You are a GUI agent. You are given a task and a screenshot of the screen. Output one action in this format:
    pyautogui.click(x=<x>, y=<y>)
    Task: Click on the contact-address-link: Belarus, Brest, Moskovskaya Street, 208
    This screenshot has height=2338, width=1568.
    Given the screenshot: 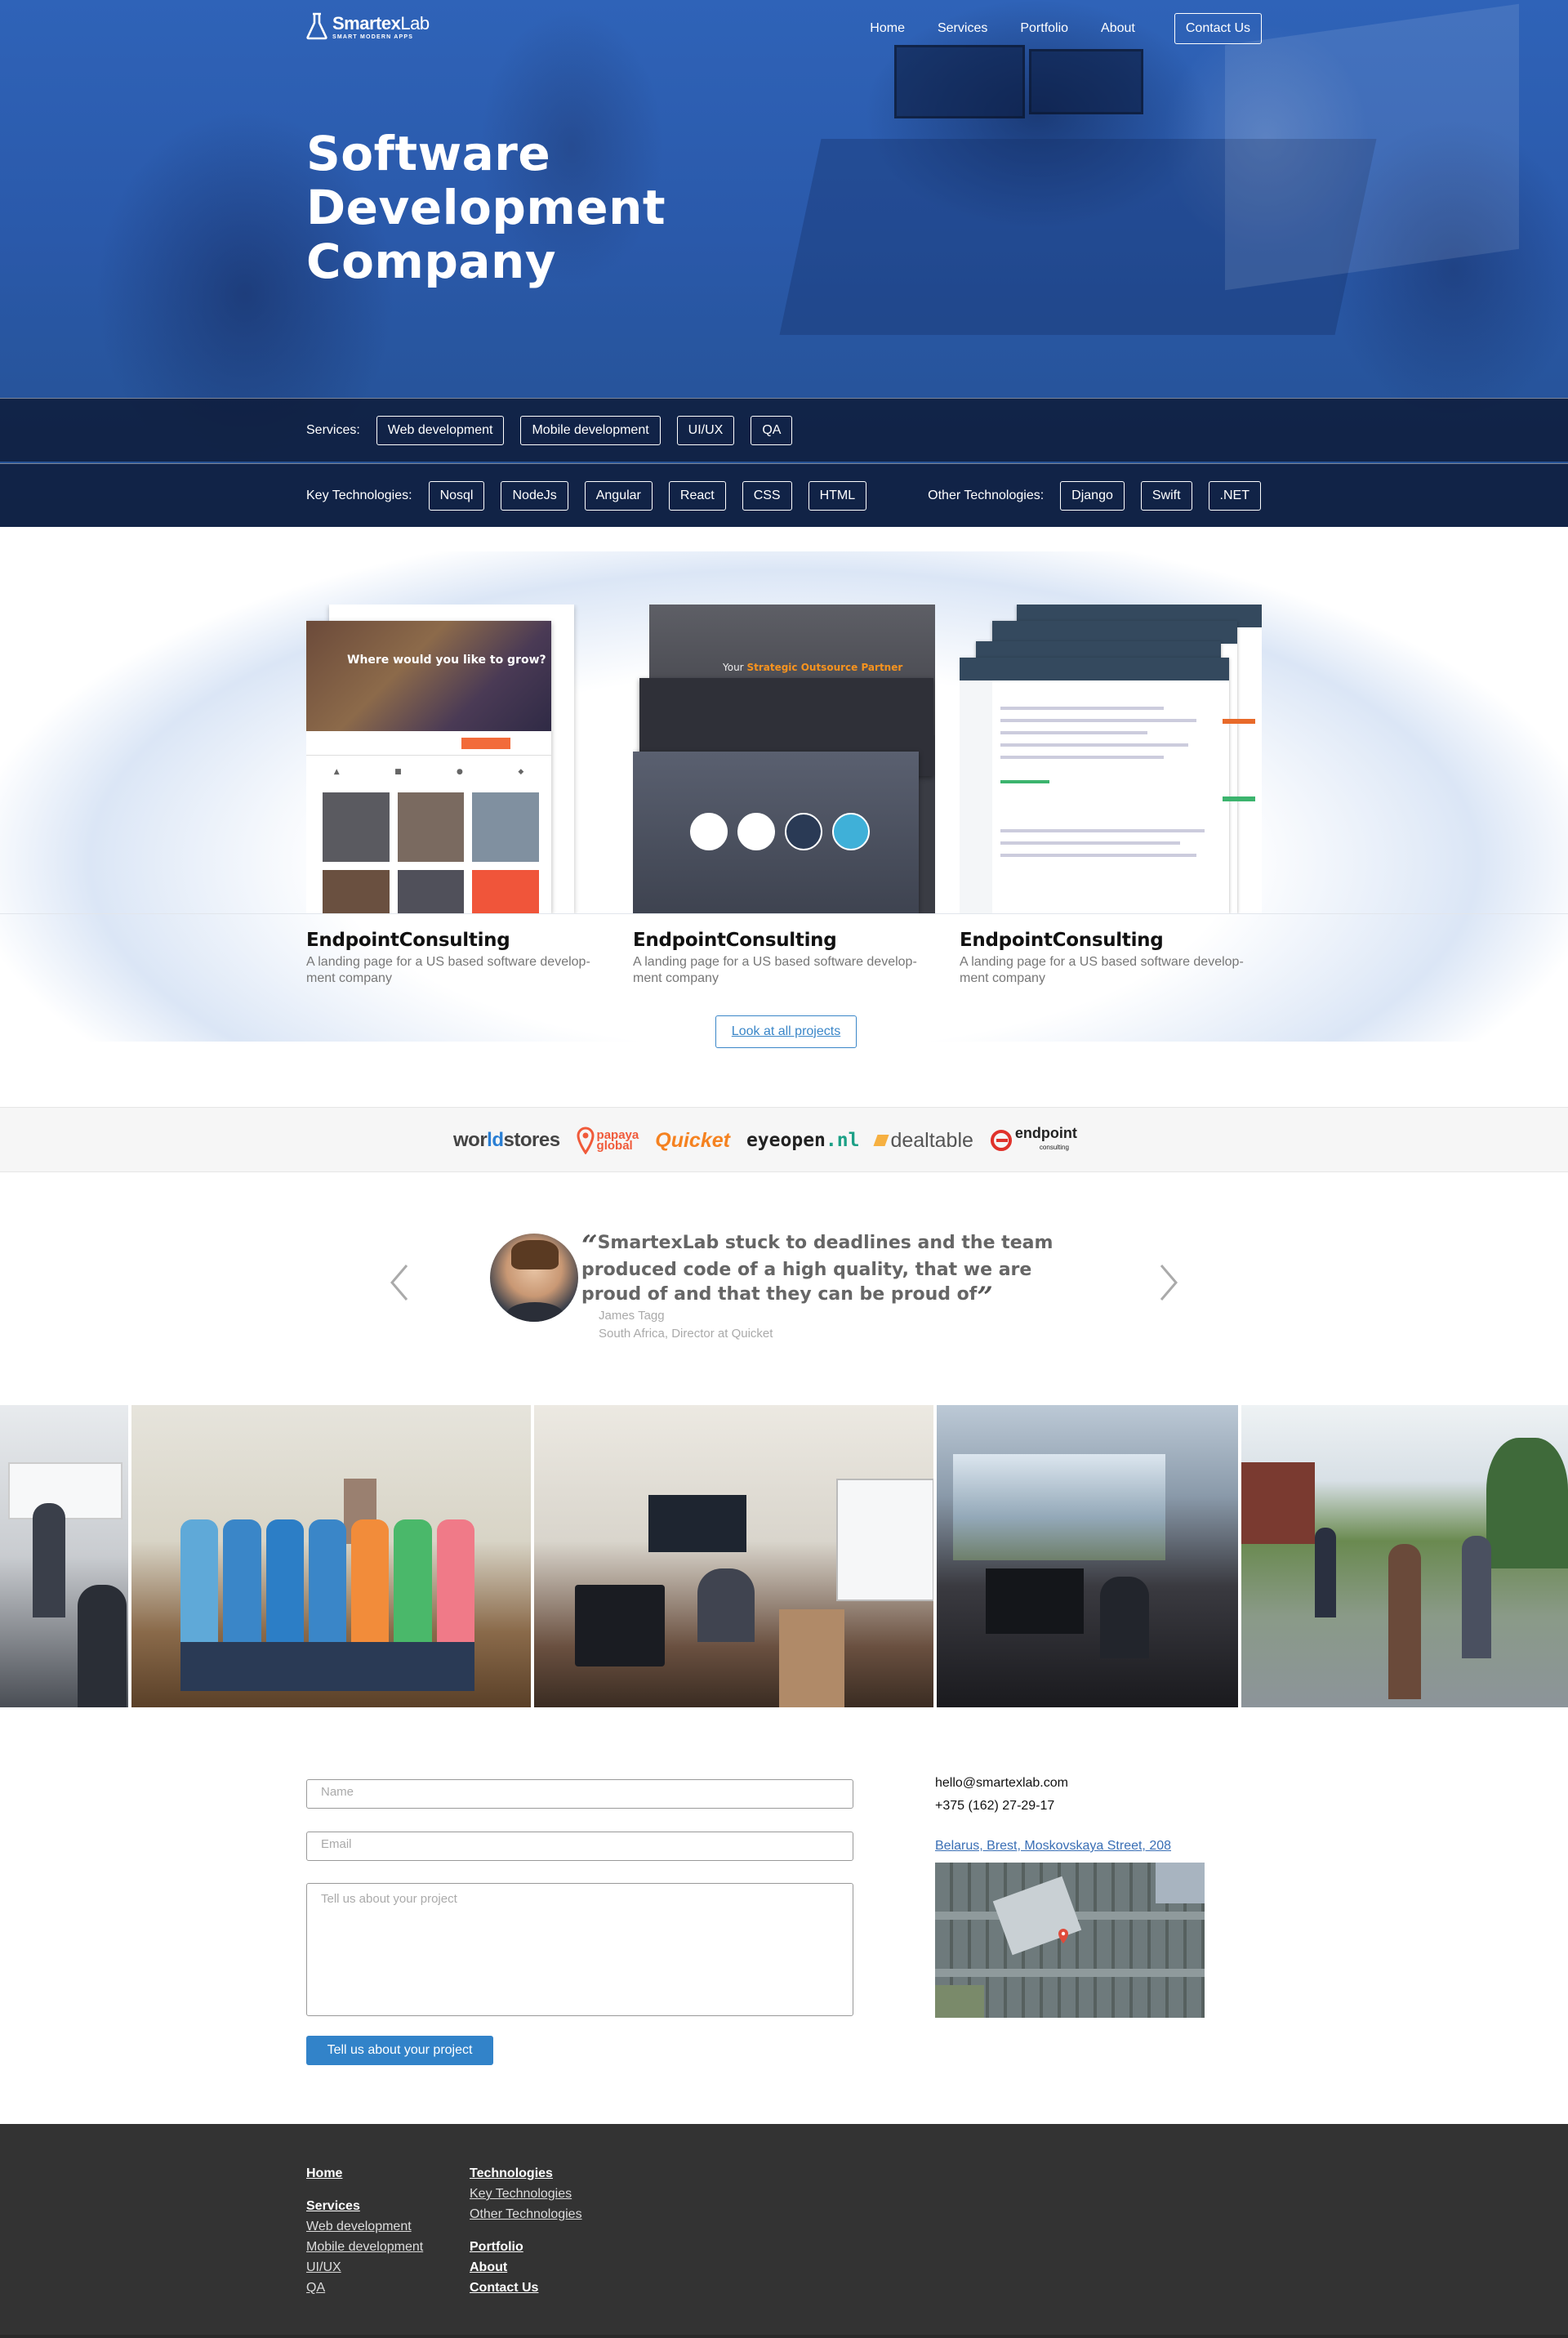 What is the action you would take?
    pyautogui.click(x=1053, y=1846)
    